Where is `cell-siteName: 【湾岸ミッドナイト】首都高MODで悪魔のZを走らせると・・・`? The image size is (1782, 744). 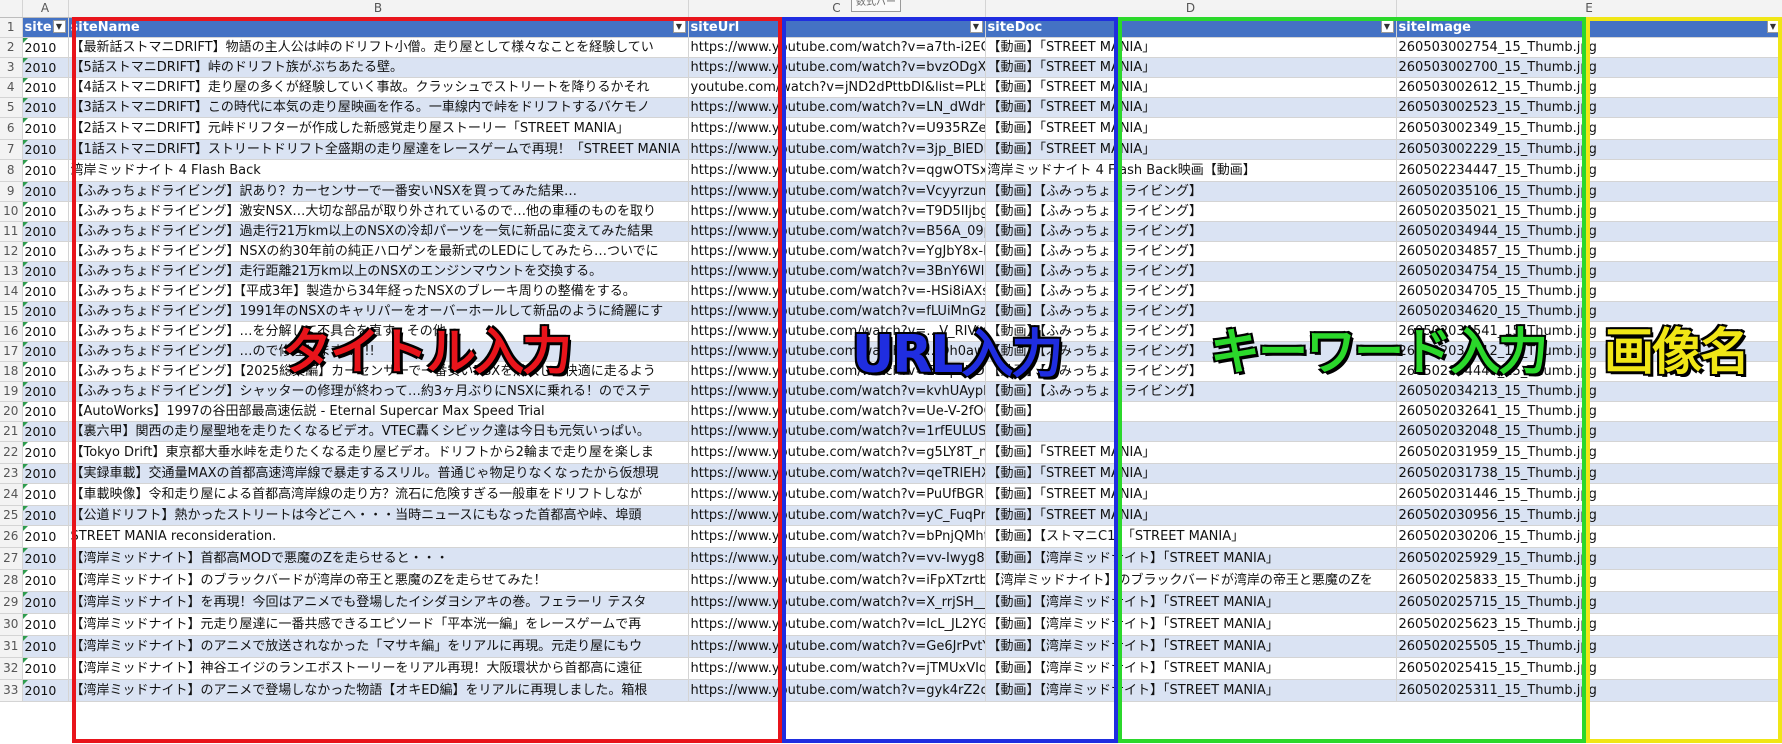 cell-siteName: 【湾岸ミッドナイト】首都高MODで悪魔のZを走らせると・・・ is located at coordinates (378, 558).